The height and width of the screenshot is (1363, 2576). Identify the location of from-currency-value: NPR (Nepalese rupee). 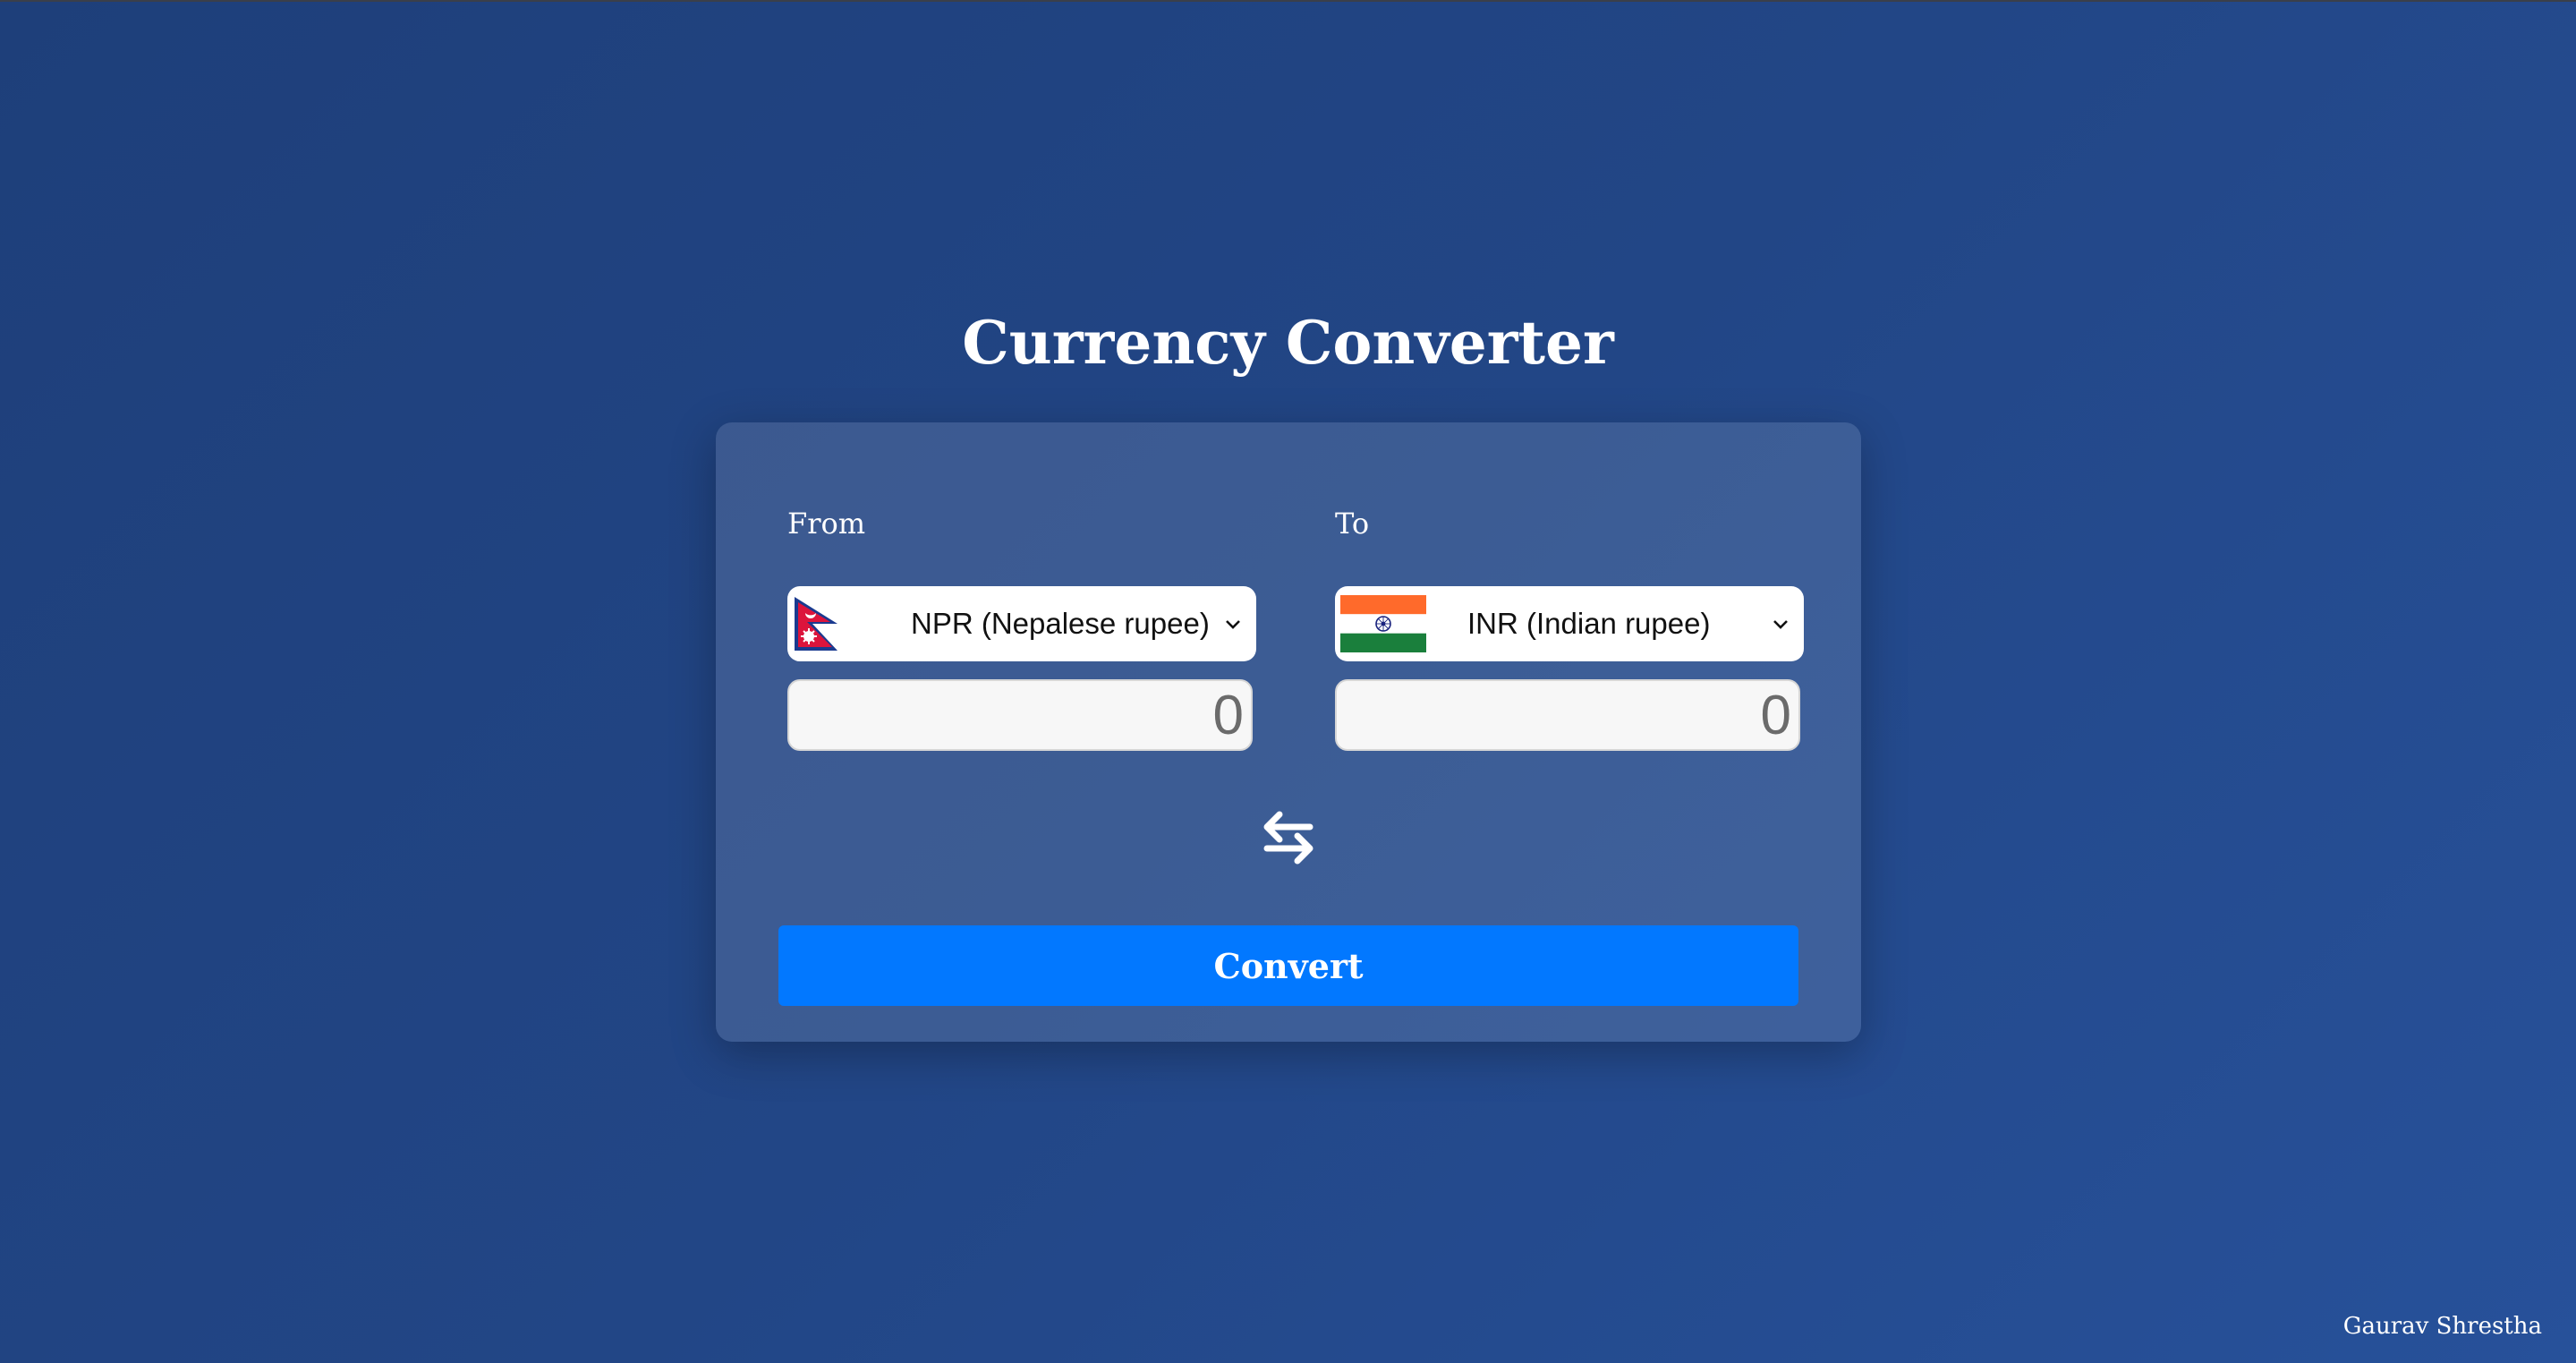
(1060, 624).